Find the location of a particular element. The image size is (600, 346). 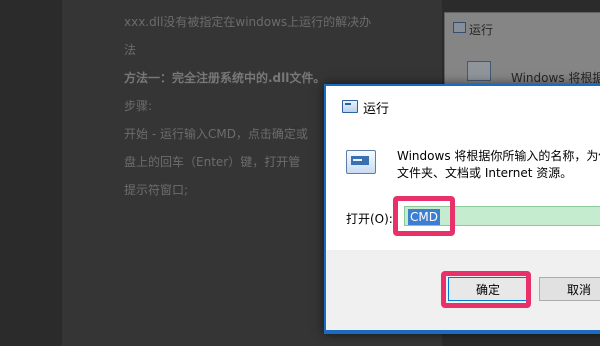

open-input: CMD is located at coordinates (502, 216).